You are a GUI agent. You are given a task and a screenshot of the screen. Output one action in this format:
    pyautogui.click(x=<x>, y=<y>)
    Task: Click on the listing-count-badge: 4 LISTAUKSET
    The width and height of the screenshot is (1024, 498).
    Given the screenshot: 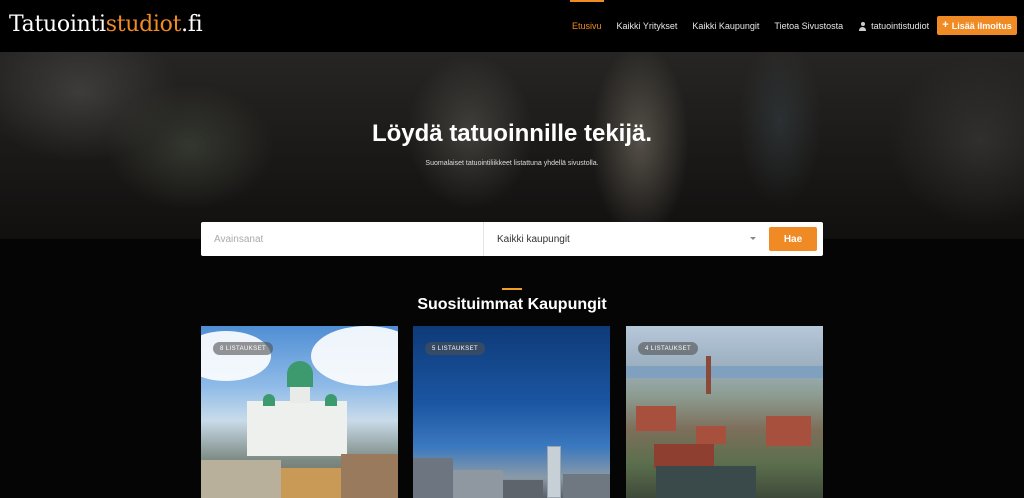 What is the action you would take?
    pyautogui.click(x=668, y=348)
    